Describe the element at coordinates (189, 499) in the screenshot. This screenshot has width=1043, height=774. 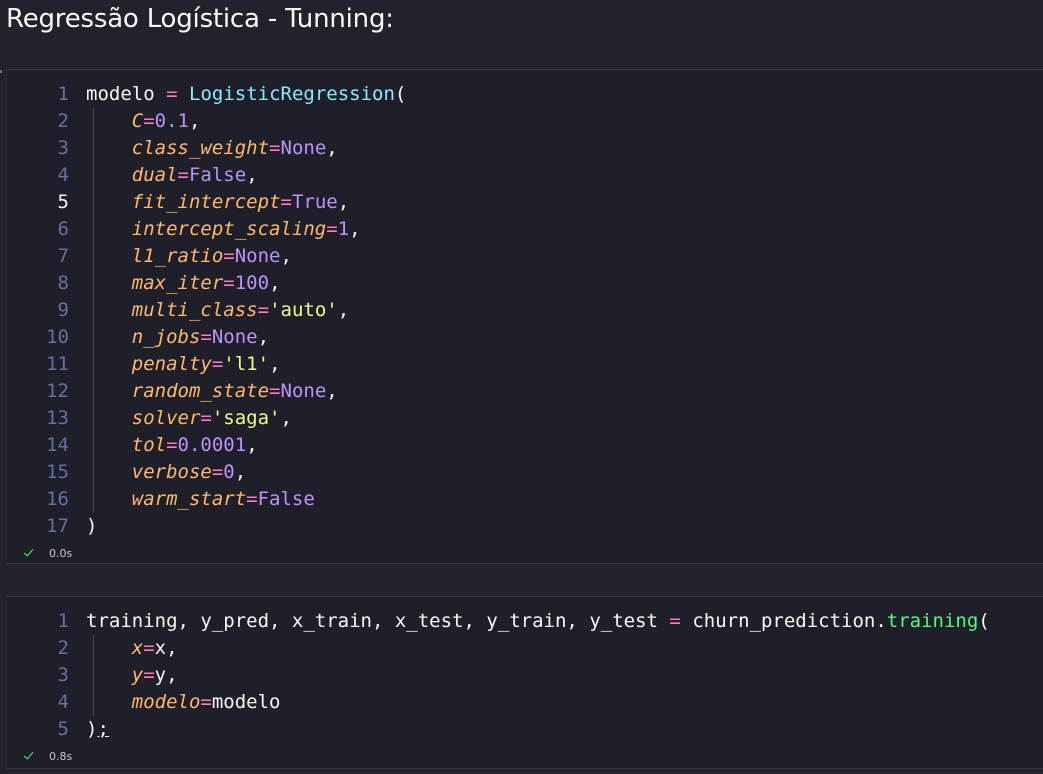
I see `code-token: warm_start` at that location.